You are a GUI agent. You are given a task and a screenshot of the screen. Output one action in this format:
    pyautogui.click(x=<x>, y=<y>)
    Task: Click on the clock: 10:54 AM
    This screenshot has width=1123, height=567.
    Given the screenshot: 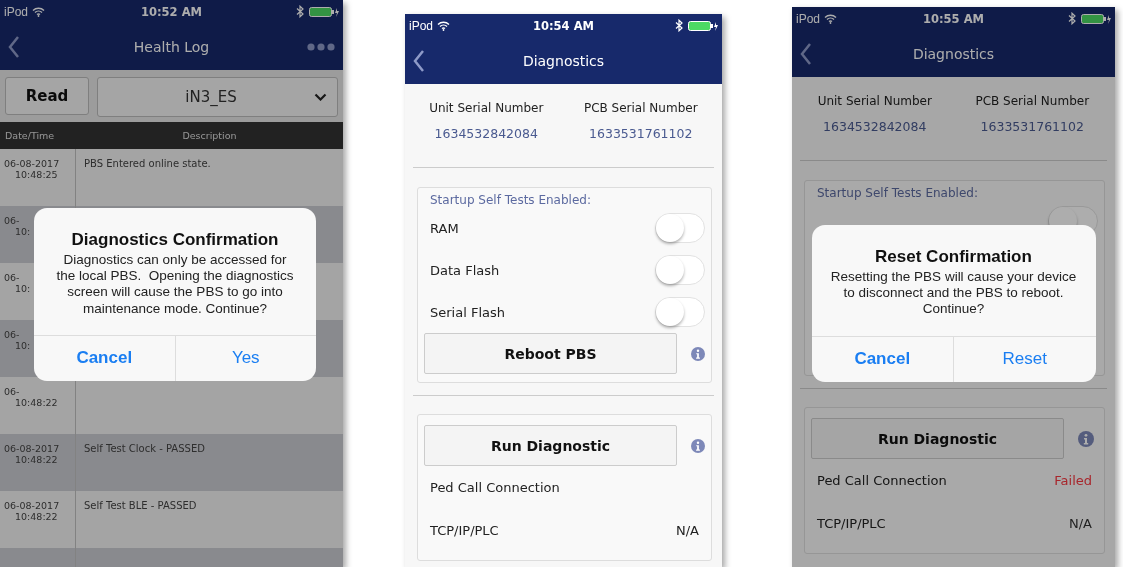 What is the action you would take?
    pyautogui.click(x=563, y=25)
    